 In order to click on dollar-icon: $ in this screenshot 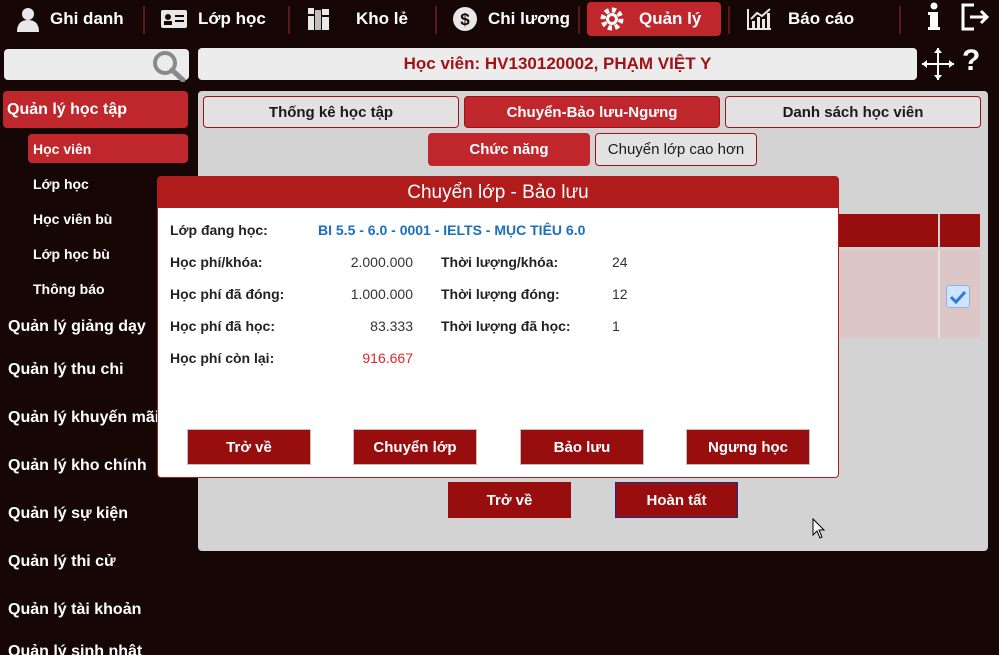, I will do `click(465, 19)`.